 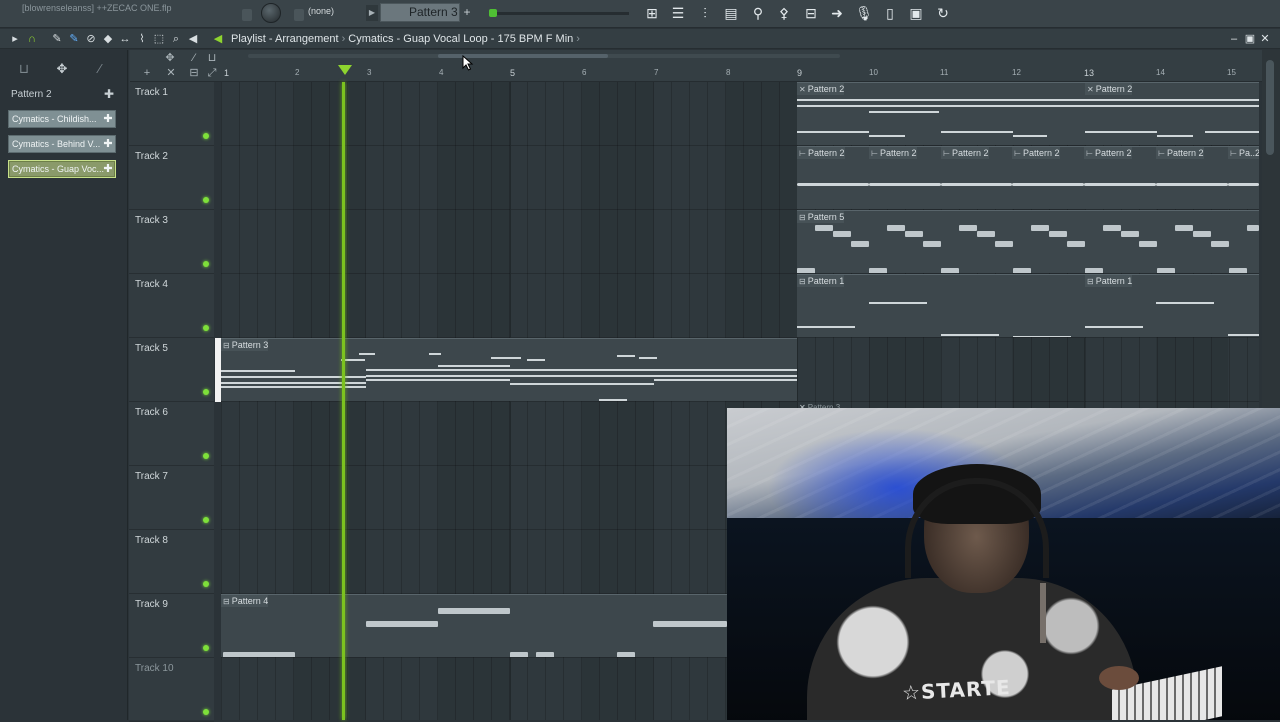 What do you see at coordinates (171, 626) in the screenshot?
I see `track-header: Track 9` at bounding box center [171, 626].